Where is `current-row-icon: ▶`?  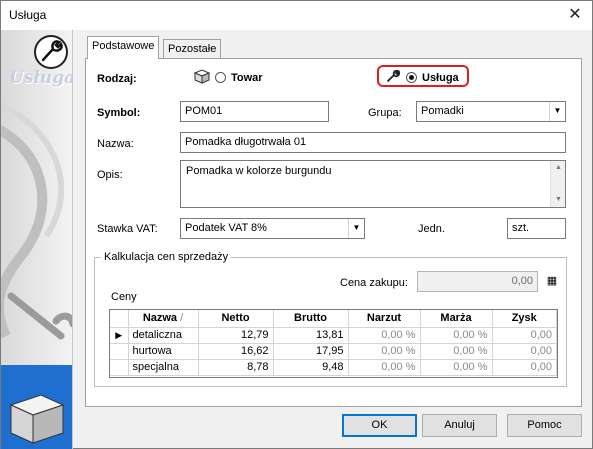 current-row-icon: ▶ is located at coordinates (119, 335).